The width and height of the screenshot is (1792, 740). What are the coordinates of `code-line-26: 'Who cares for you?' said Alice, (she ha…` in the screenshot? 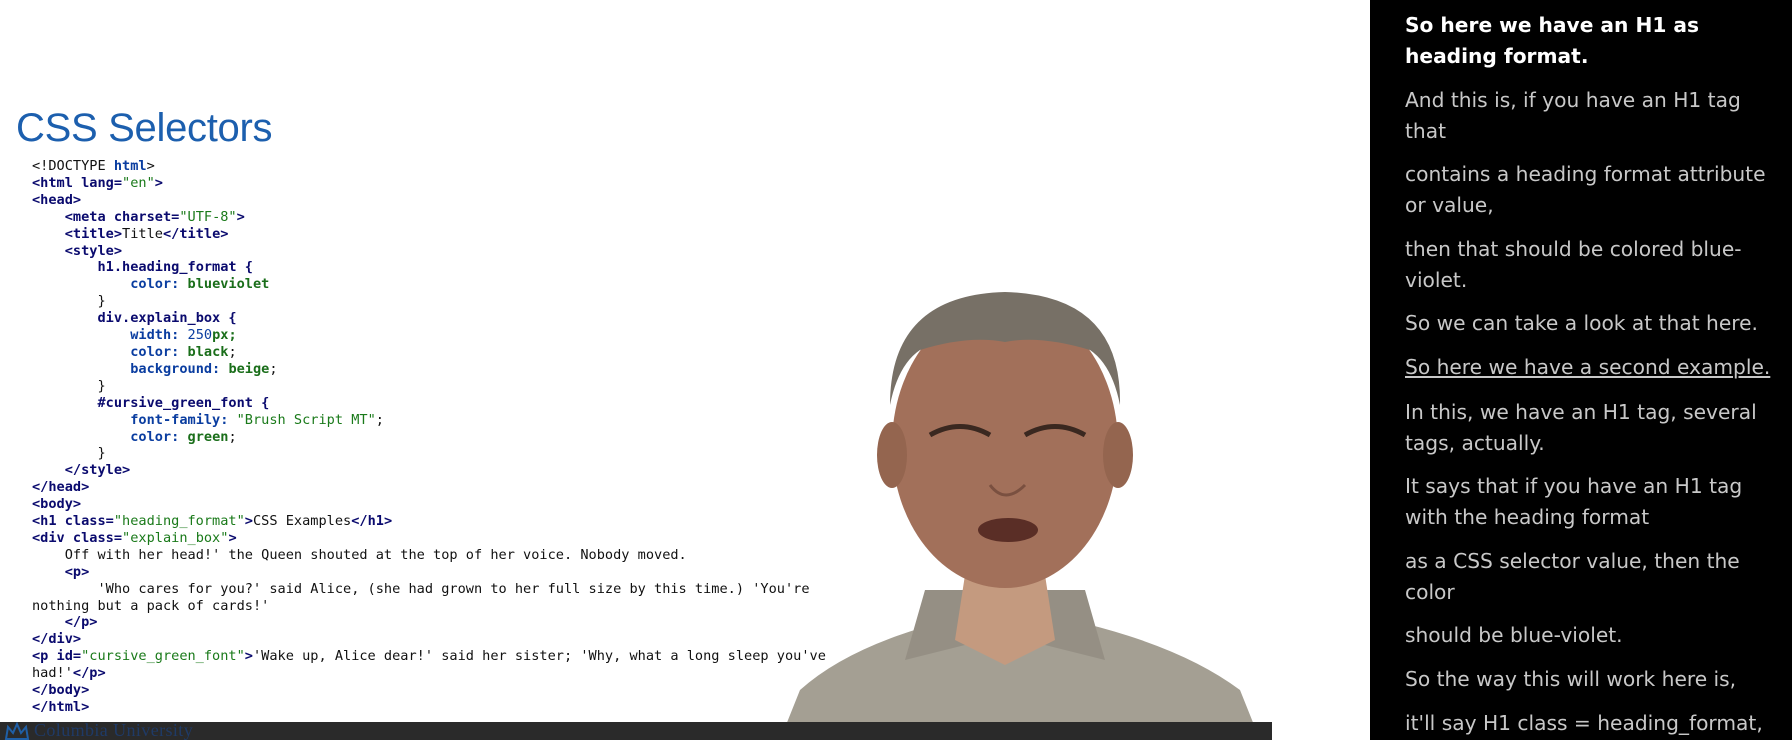 It's located at (453, 588).